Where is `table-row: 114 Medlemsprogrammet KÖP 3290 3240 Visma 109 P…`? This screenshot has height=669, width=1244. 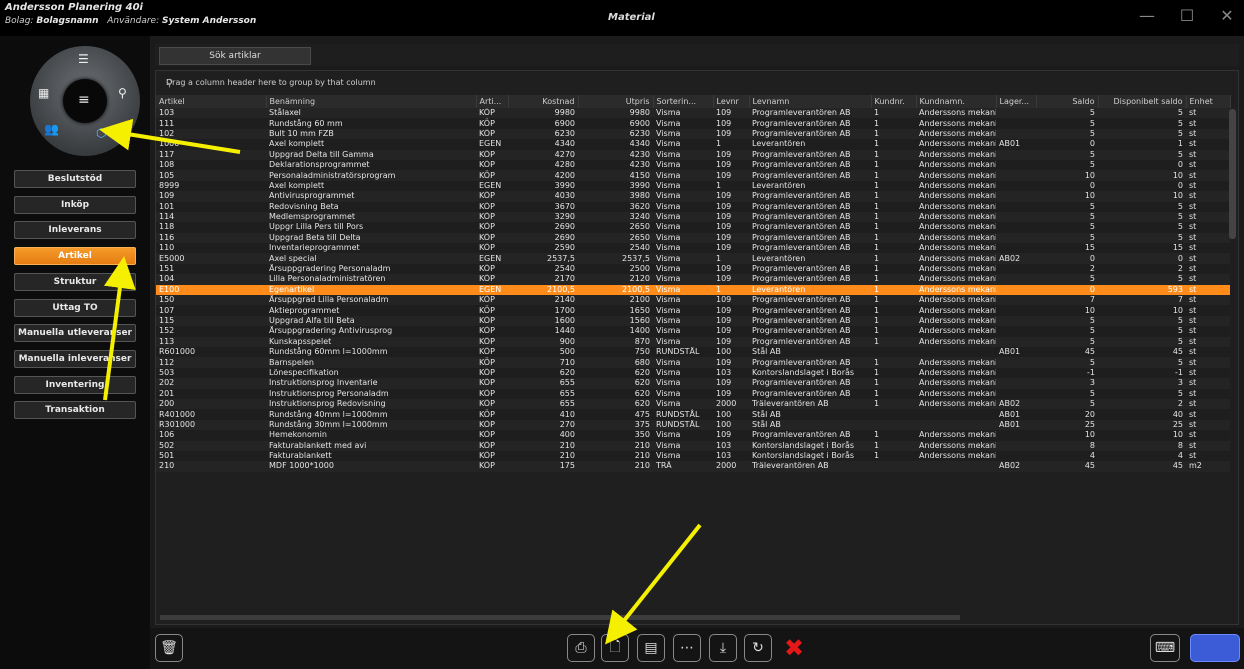
table-row: 114 Medlemsprogrammet KÖP 3290 3240 Visma 109 P… is located at coordinates (693, 217).